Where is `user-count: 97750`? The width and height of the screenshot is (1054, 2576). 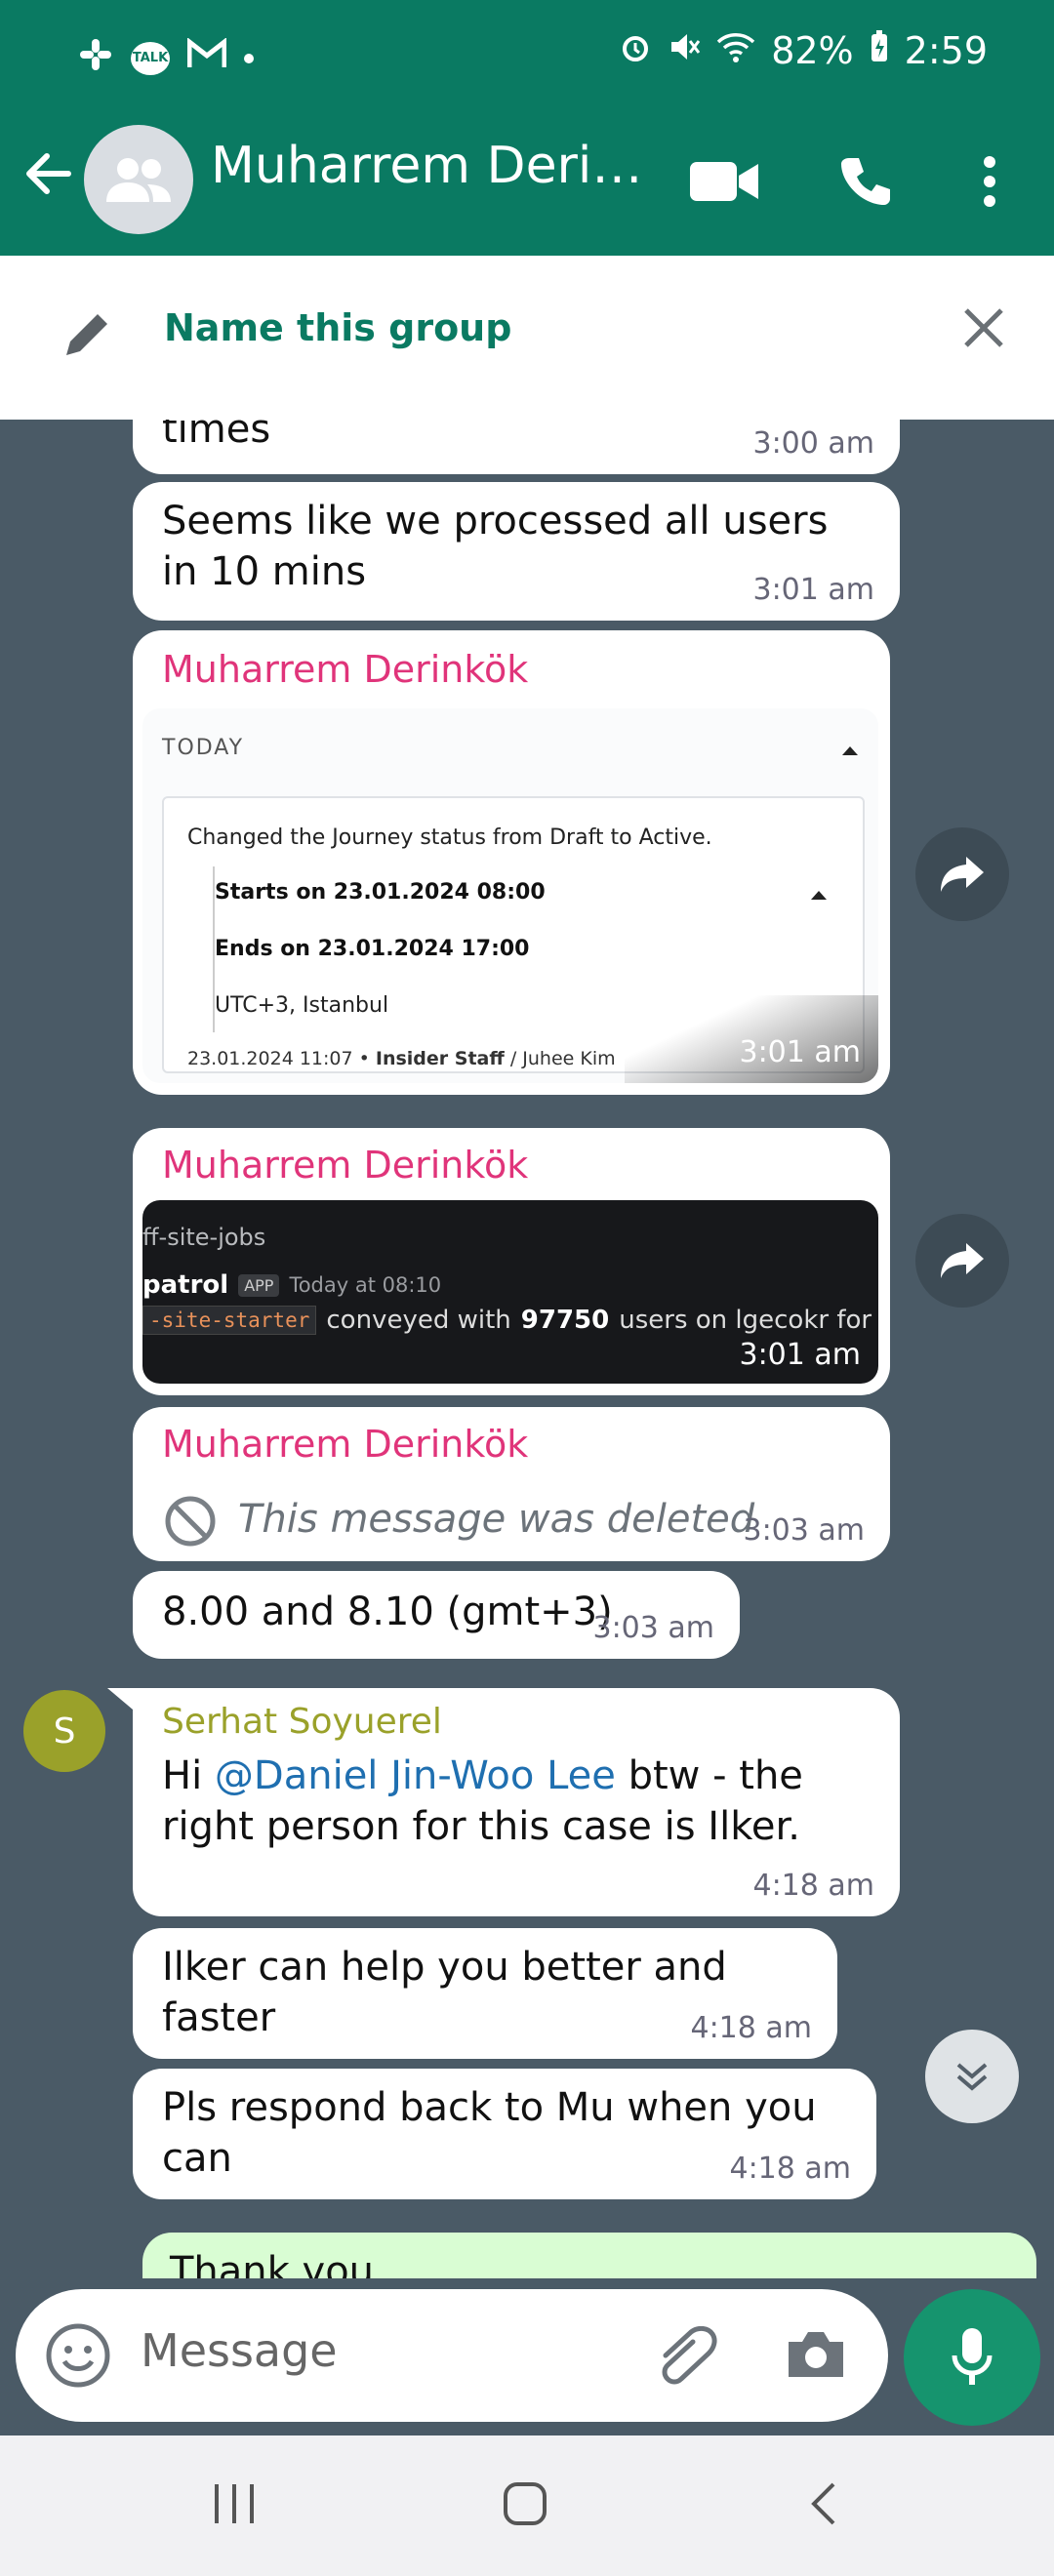
user-count: 97750 is located at coordinates (565, 1320).